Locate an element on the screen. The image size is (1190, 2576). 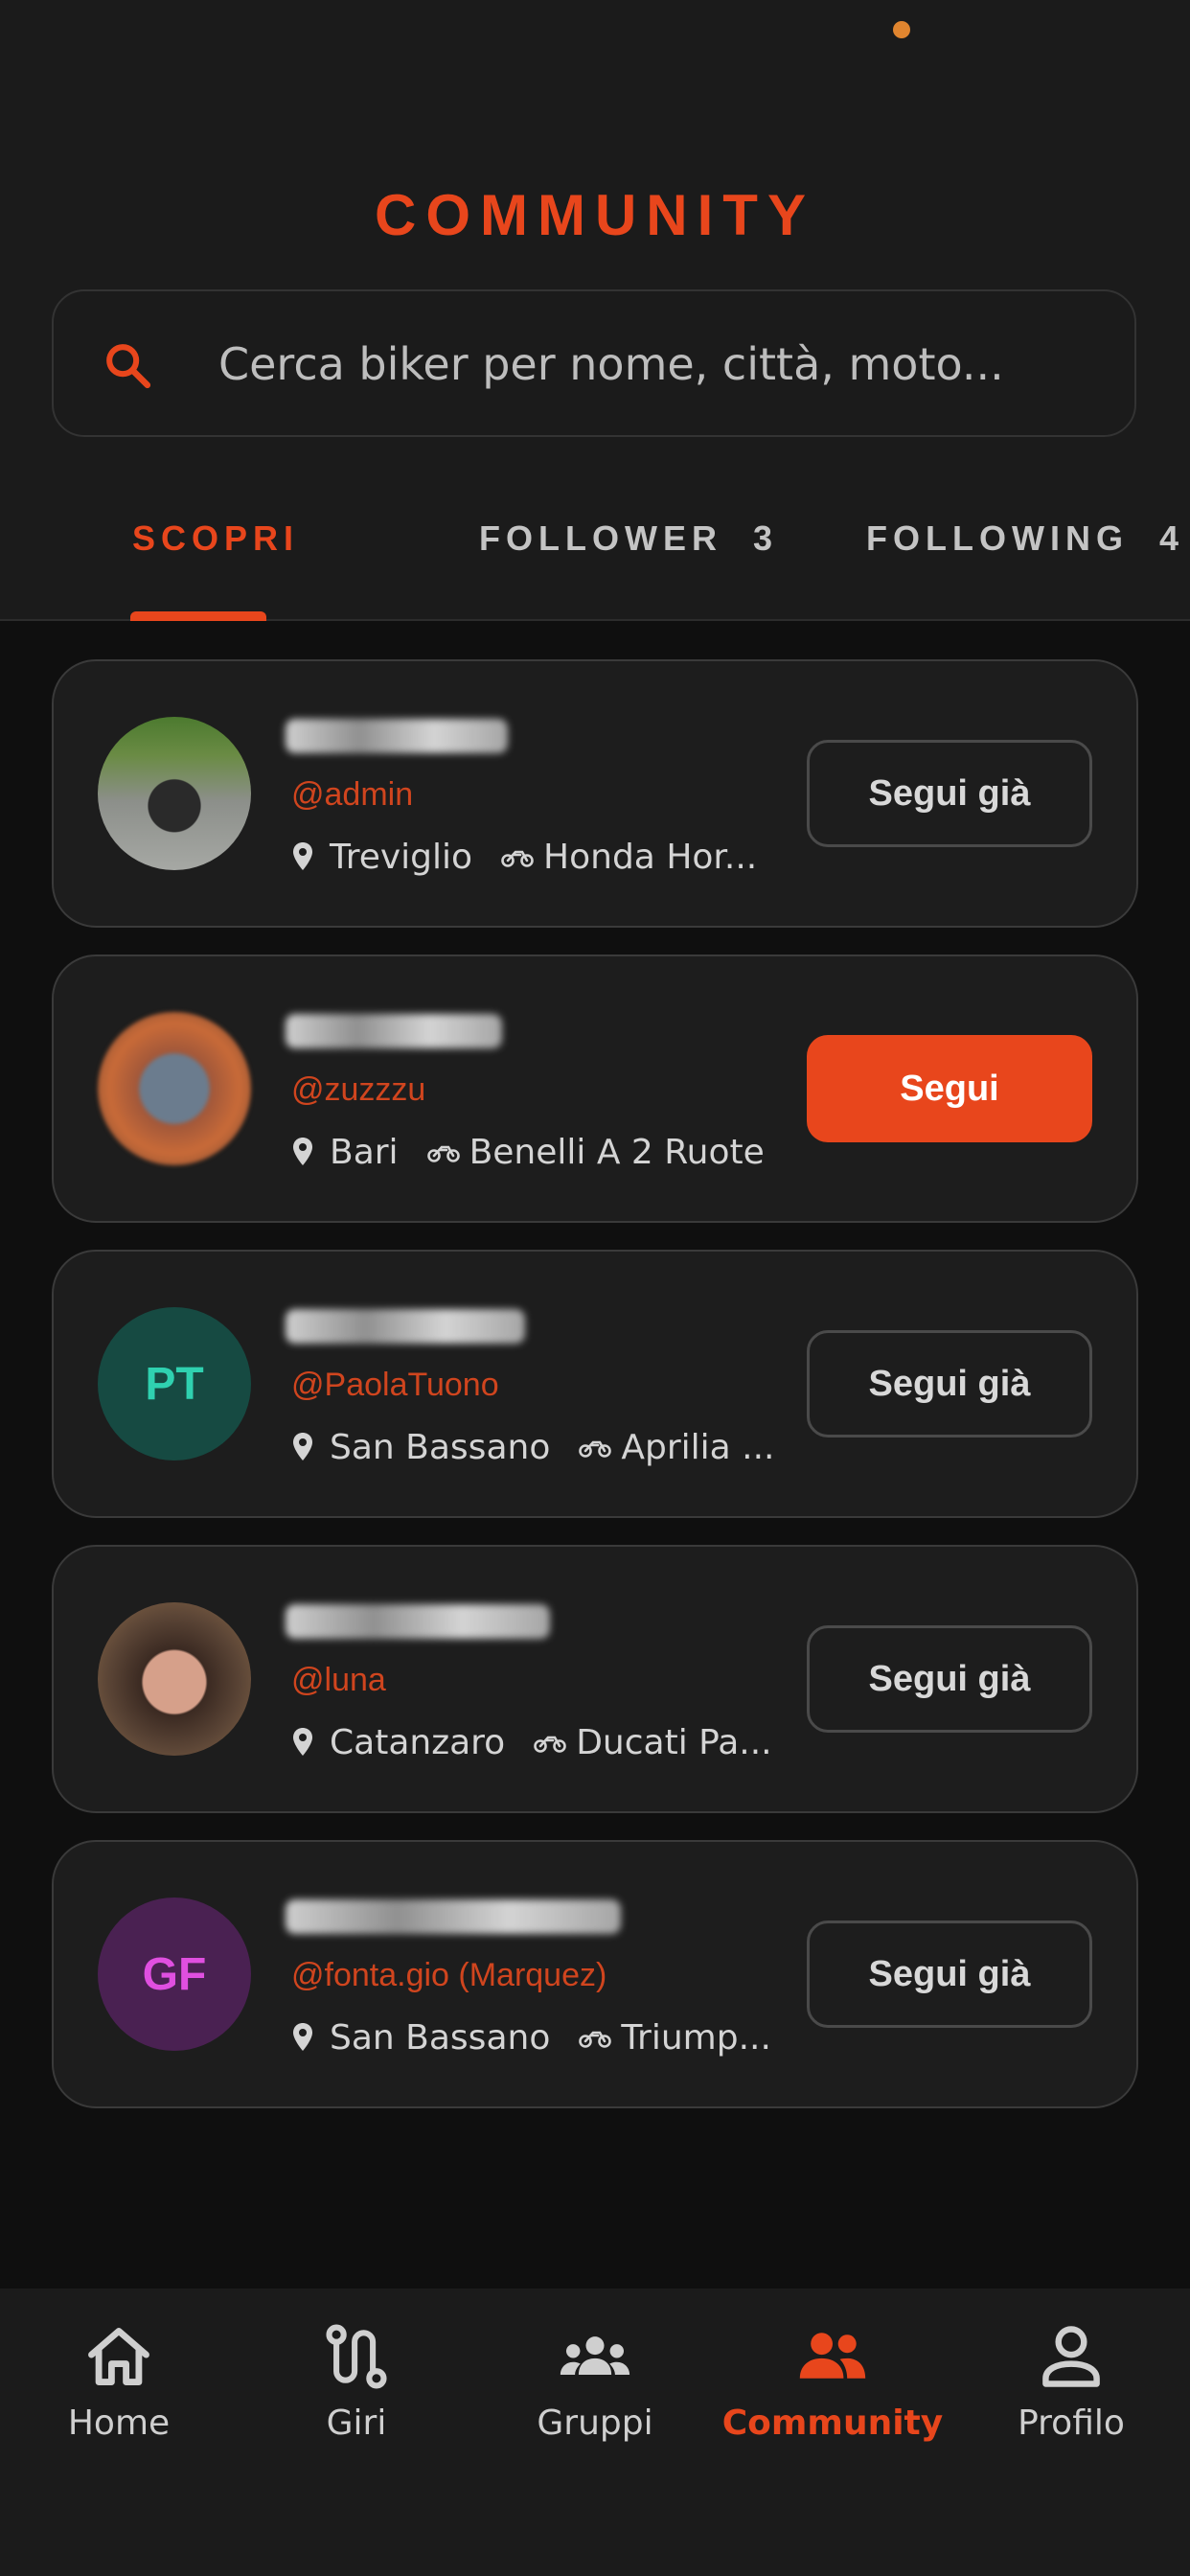
user-card-admin: @admin Treviglio Honda Hor... Segui già is located at coordinates (595, 793).